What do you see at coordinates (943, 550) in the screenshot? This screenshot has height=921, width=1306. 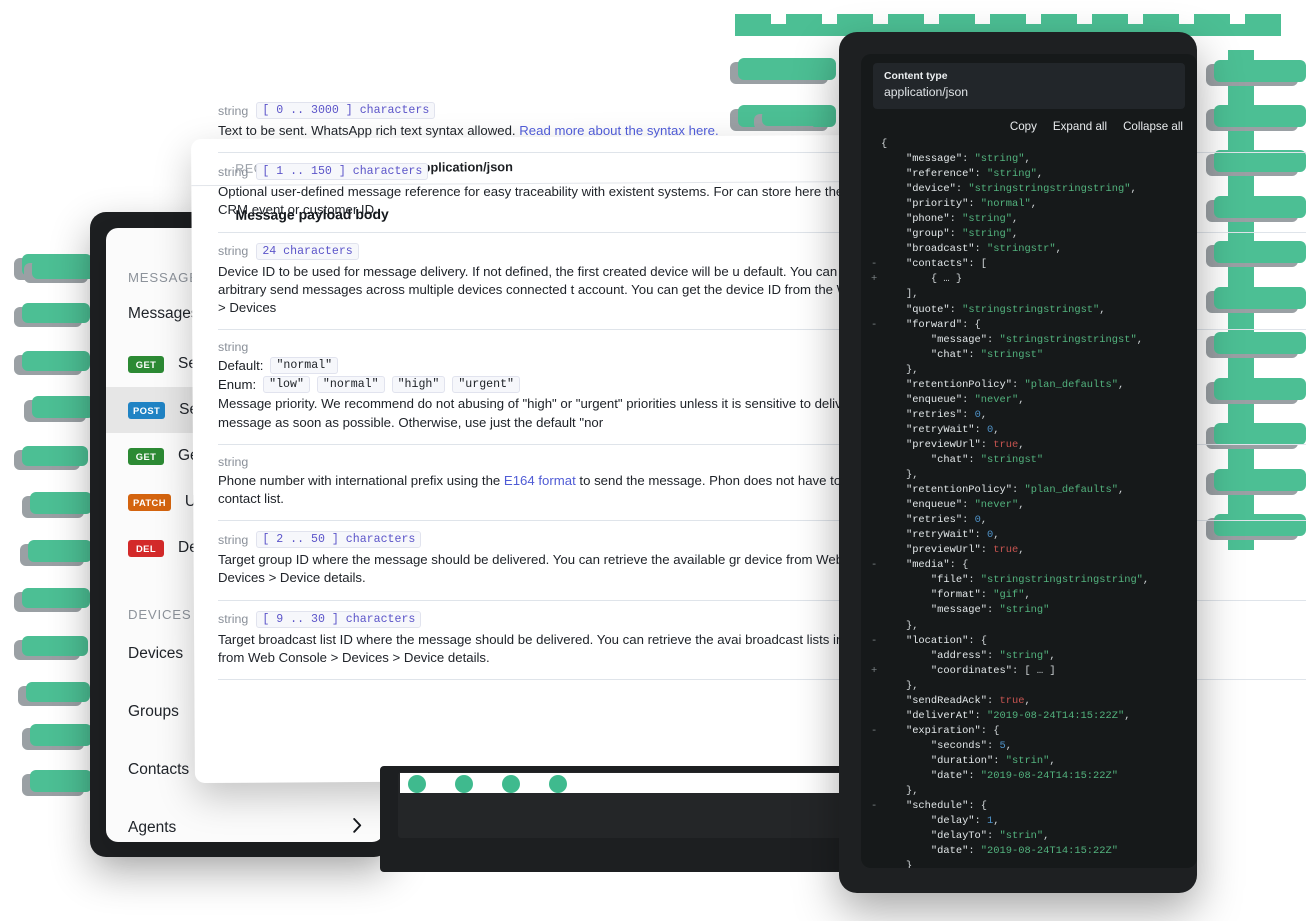 I see `json-token: "previewUrl"` at bounding box center [943, 550].